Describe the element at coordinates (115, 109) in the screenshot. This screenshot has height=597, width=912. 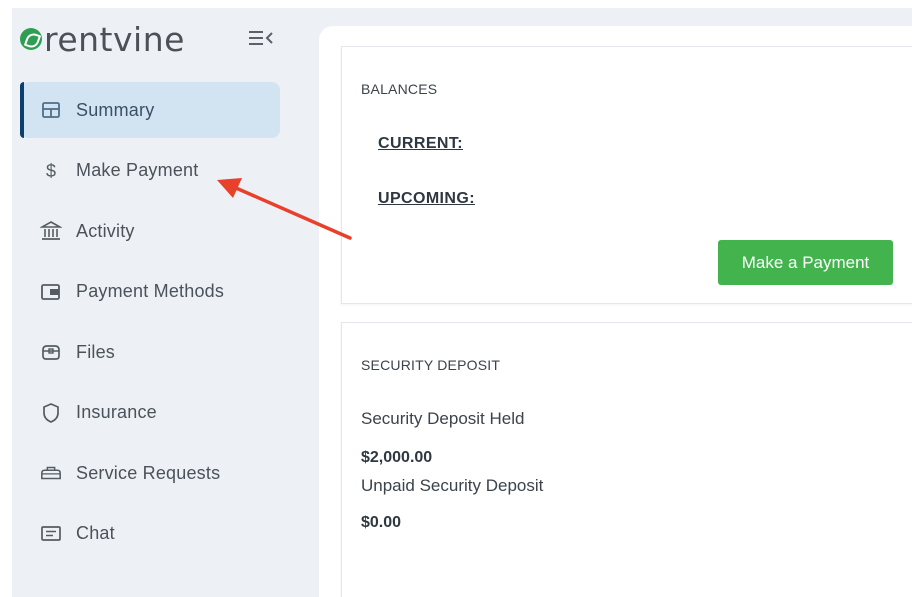
I see `sidebar-item-label: Summary` at that location.